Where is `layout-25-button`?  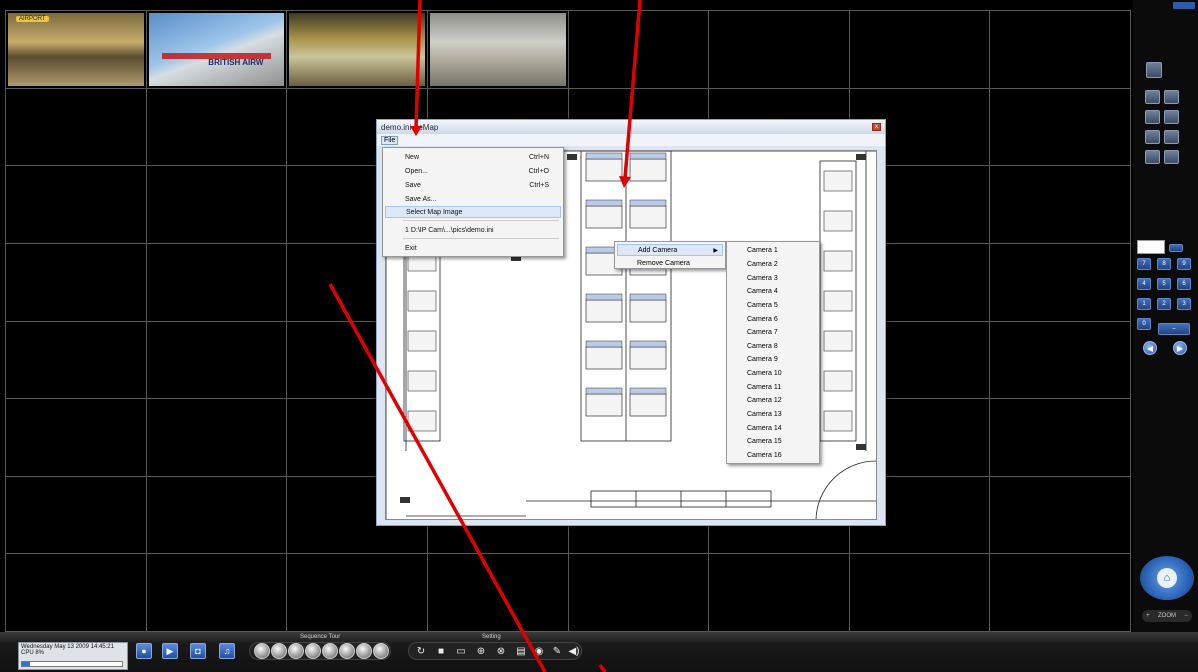
layout-25-button is located at coordinates (1171, 137).